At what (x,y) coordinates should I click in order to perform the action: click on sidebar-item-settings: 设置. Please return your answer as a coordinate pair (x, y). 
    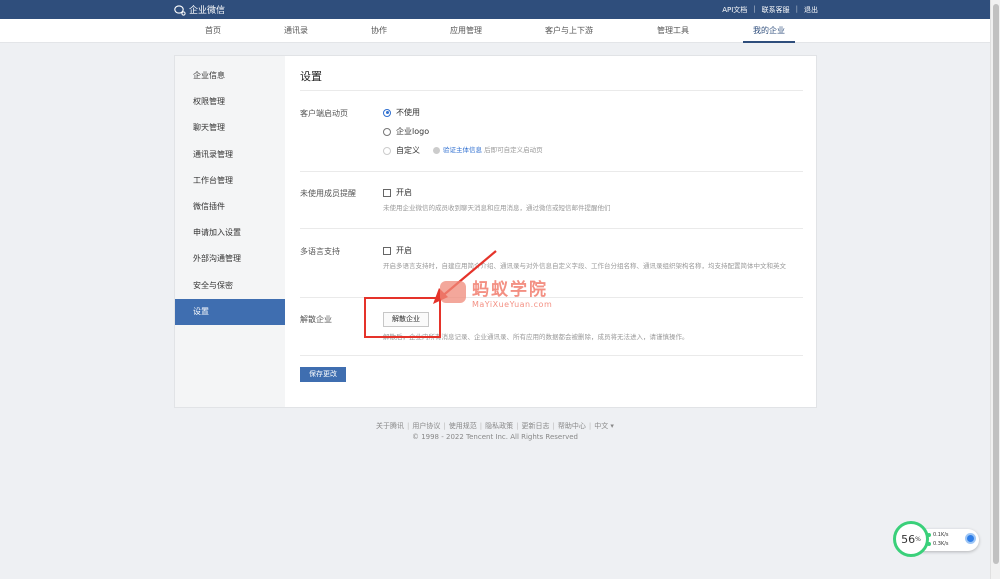
    Looking at the image, I should click on (230, 311).